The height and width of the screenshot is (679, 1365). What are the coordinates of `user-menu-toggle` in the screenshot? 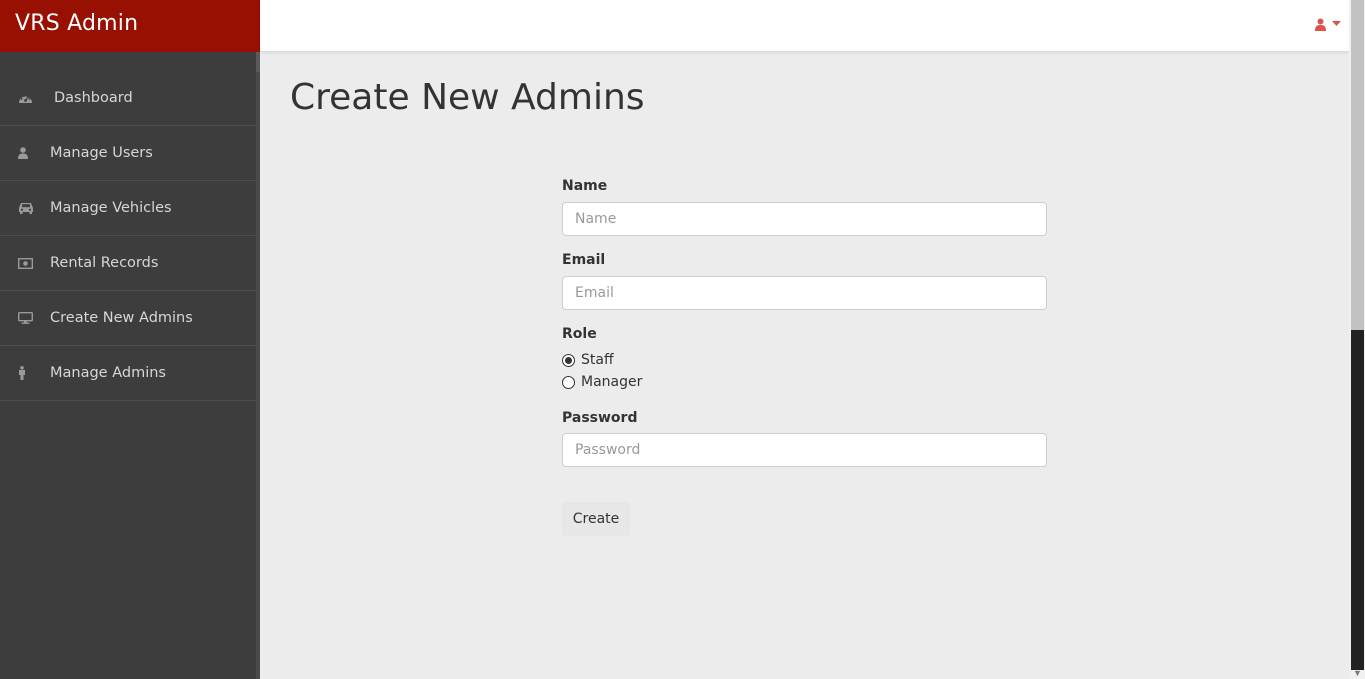 It's located at (1328, 24).